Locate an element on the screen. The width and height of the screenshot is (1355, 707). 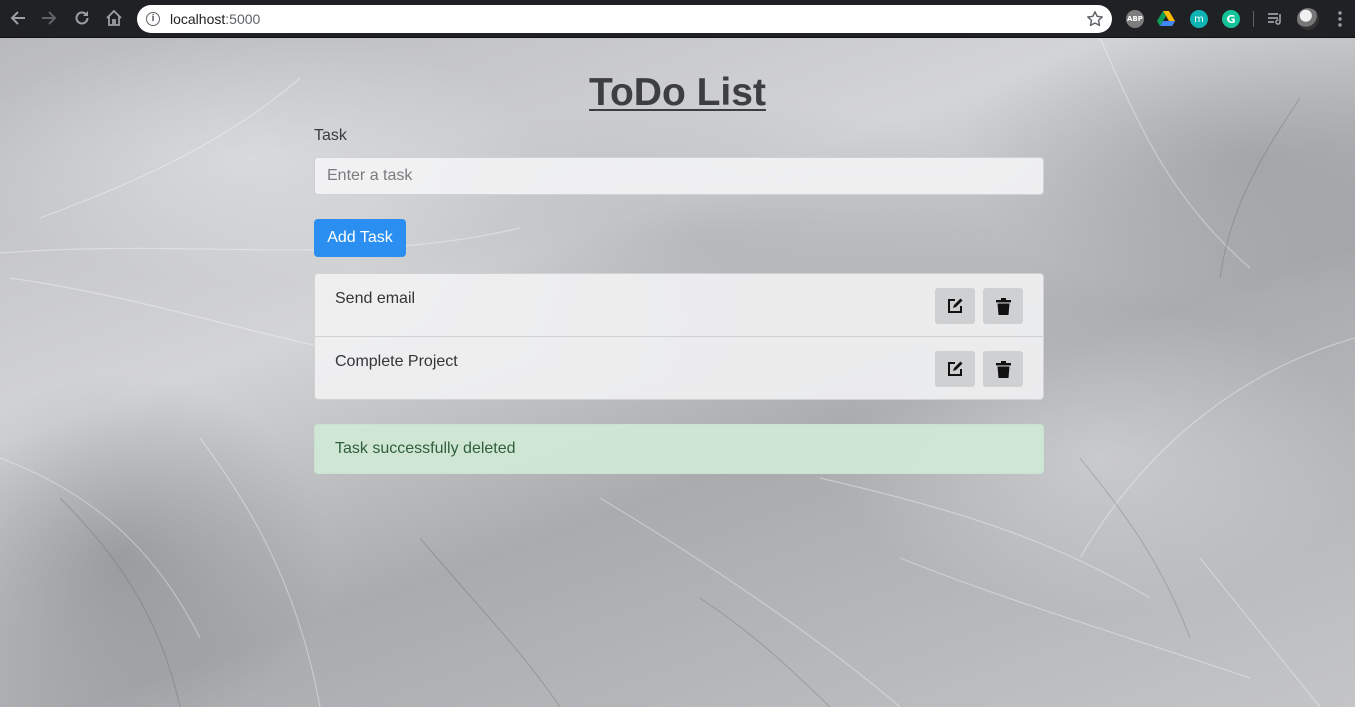
arrow-right-icon is located at coordinates (49, 18).